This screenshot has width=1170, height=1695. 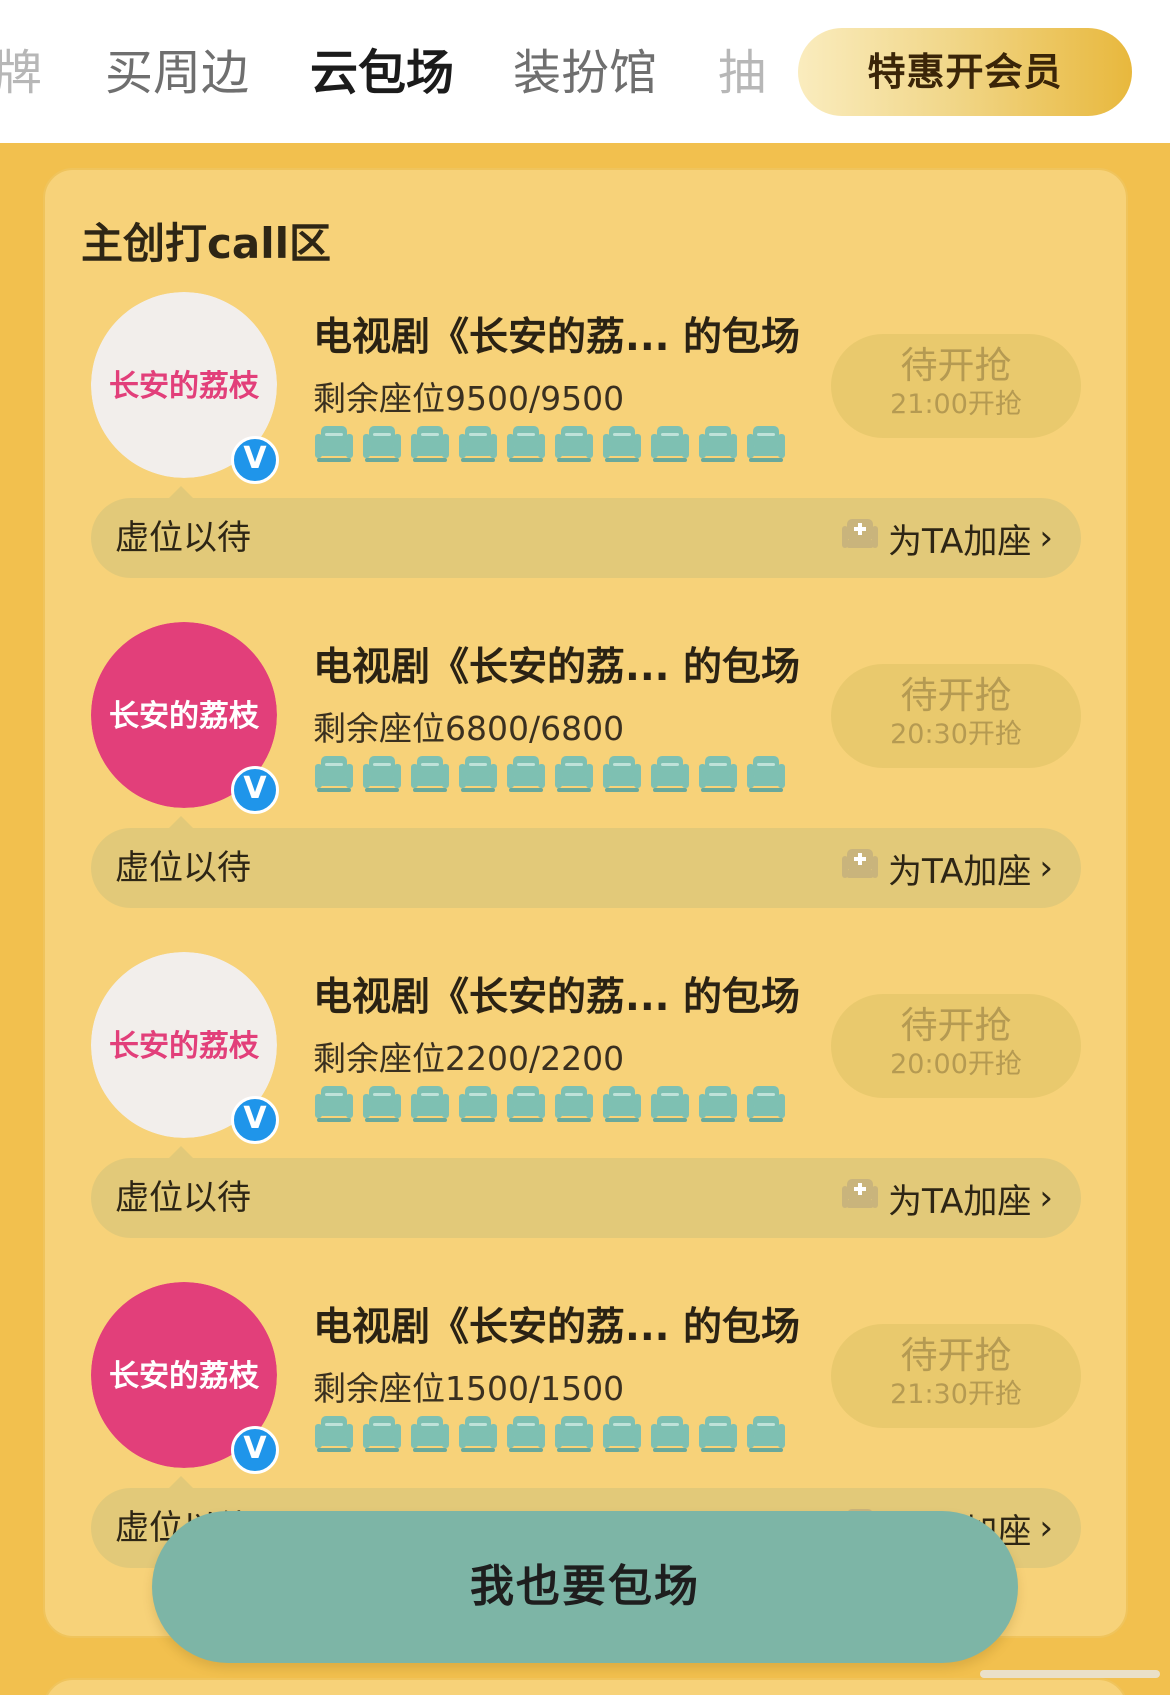 I want to click on pending-grab-button: 待开抢 21:00开抢, so click(x=956, y=386).